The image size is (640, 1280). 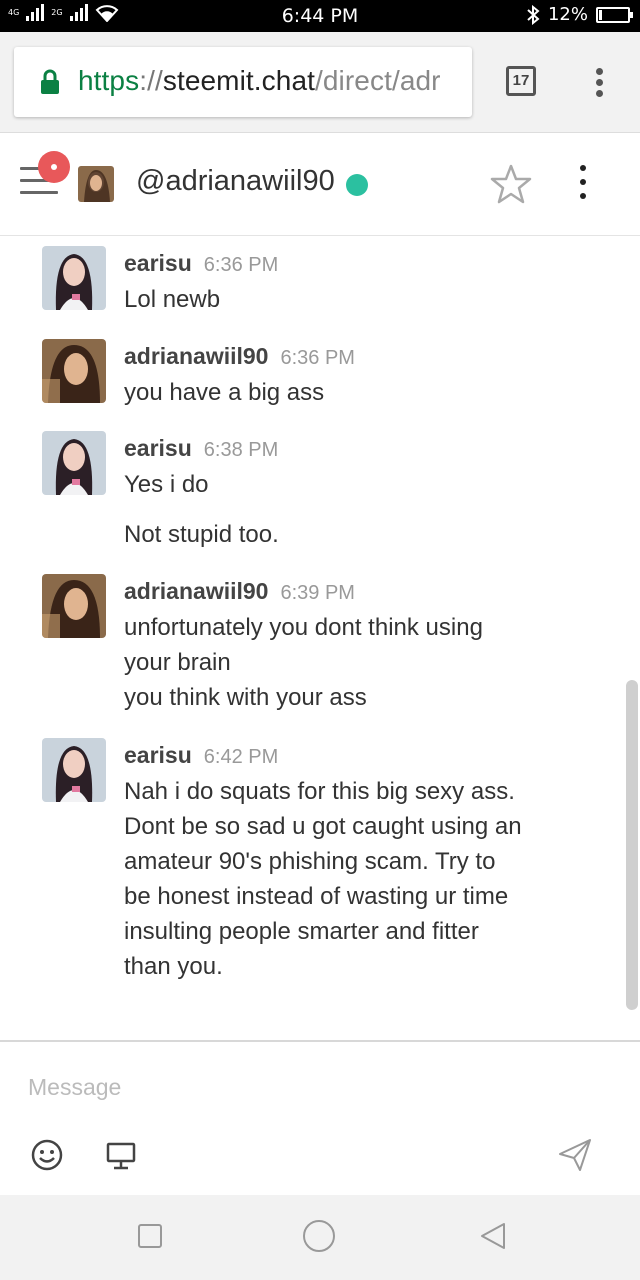 I want to click on message-text: insulting people smarter and fitter, so click(x=301, y=931).